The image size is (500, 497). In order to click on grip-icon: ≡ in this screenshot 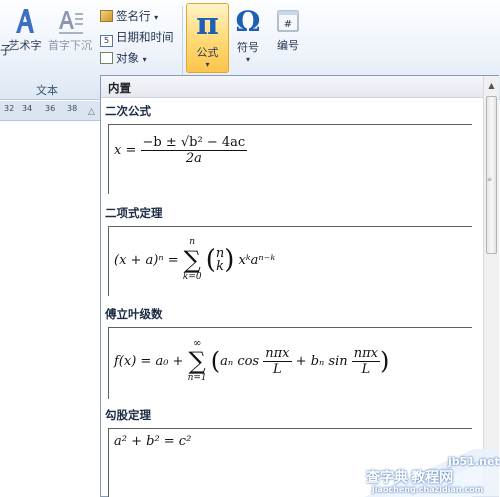, I will do `click(490, 179)`.